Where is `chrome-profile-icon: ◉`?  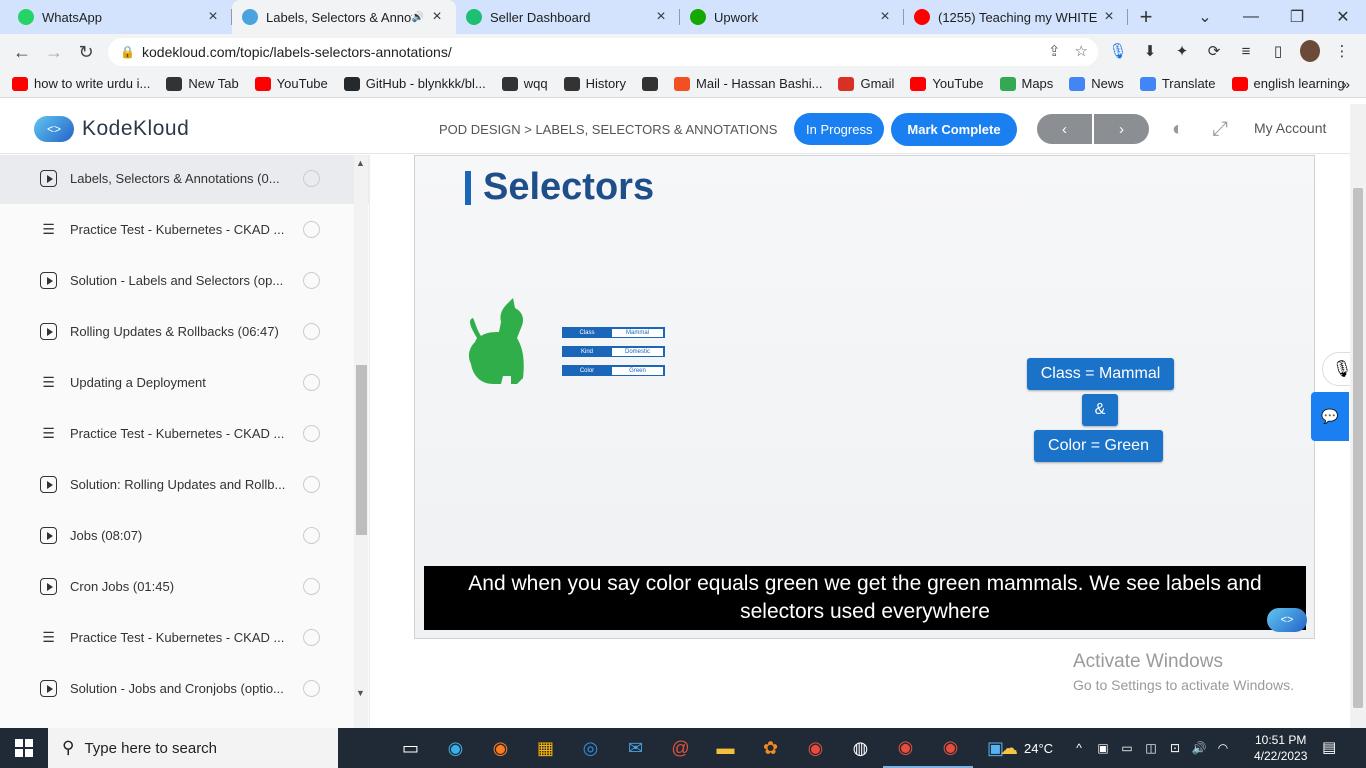
chrome-profile-icon: ◉ is located at coordinates (950, 748).